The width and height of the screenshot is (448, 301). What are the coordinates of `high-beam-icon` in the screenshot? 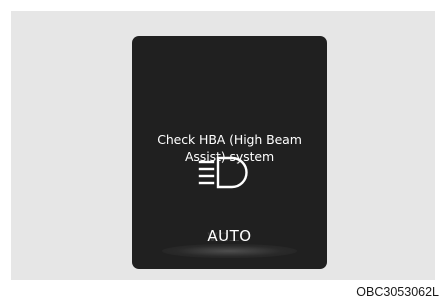 It's located at (228, 172).